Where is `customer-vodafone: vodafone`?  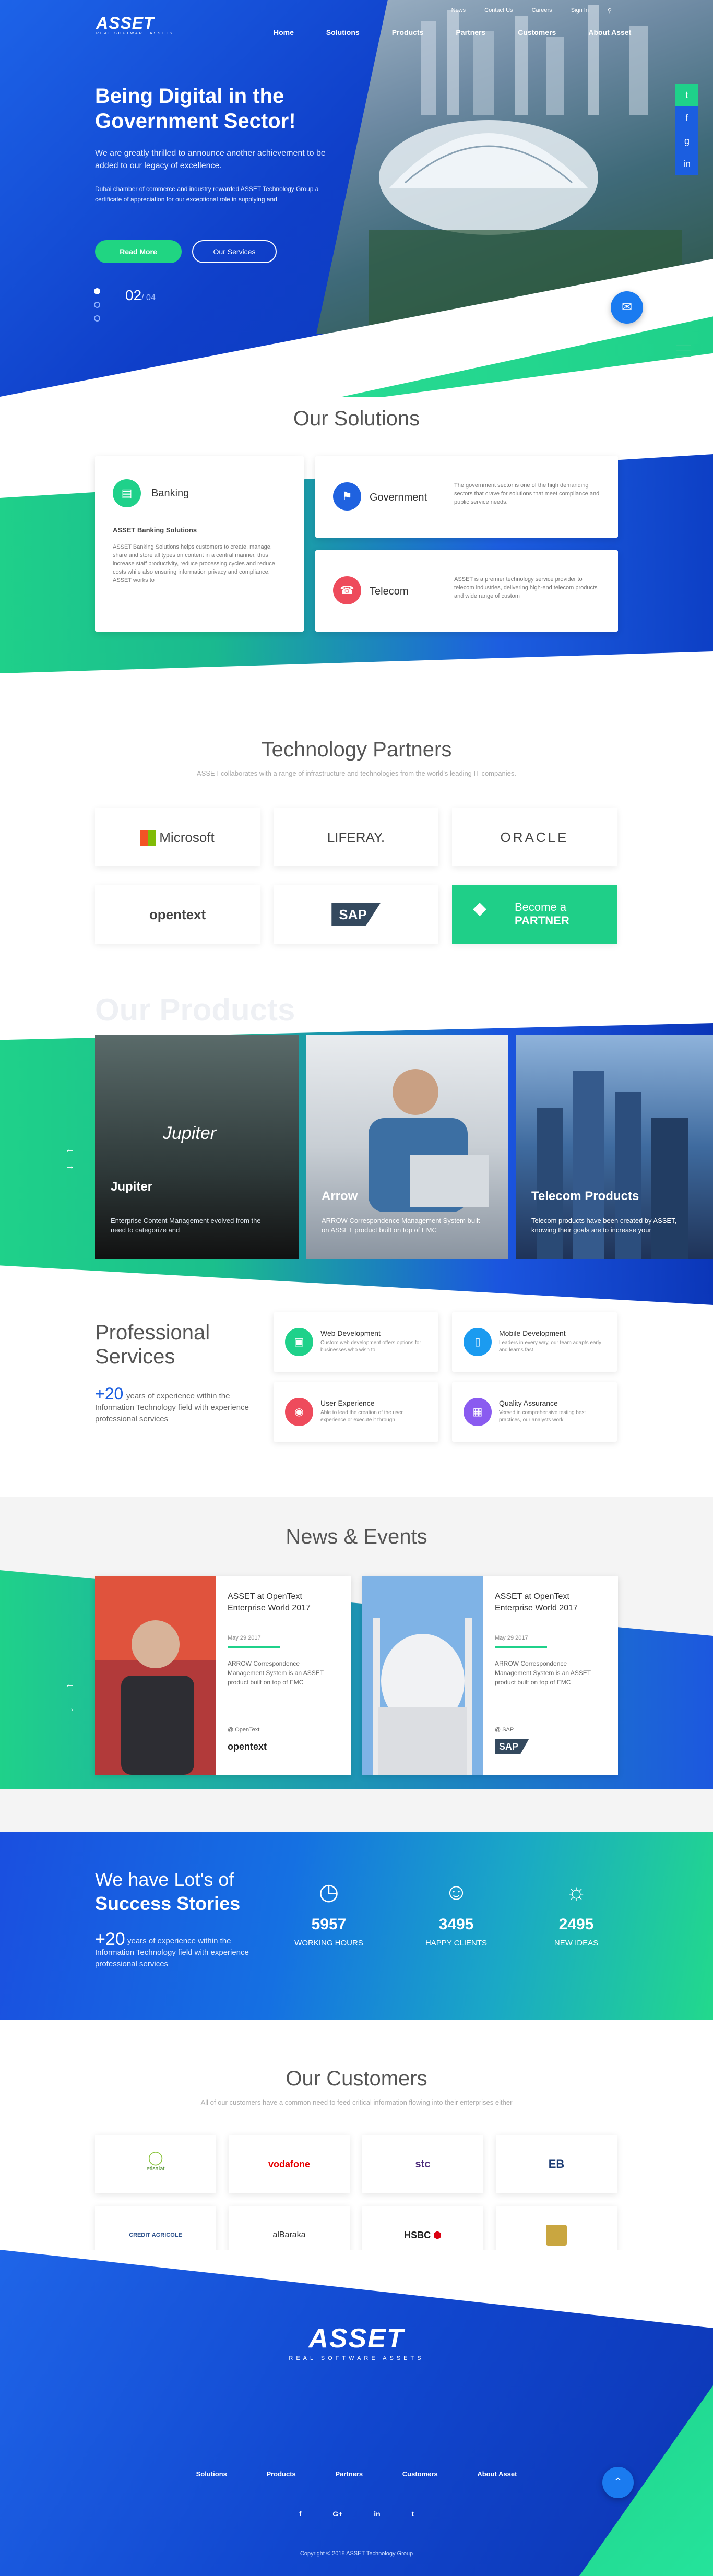
customer-vodafone: vodafone is located at coordinates (289, 2164).